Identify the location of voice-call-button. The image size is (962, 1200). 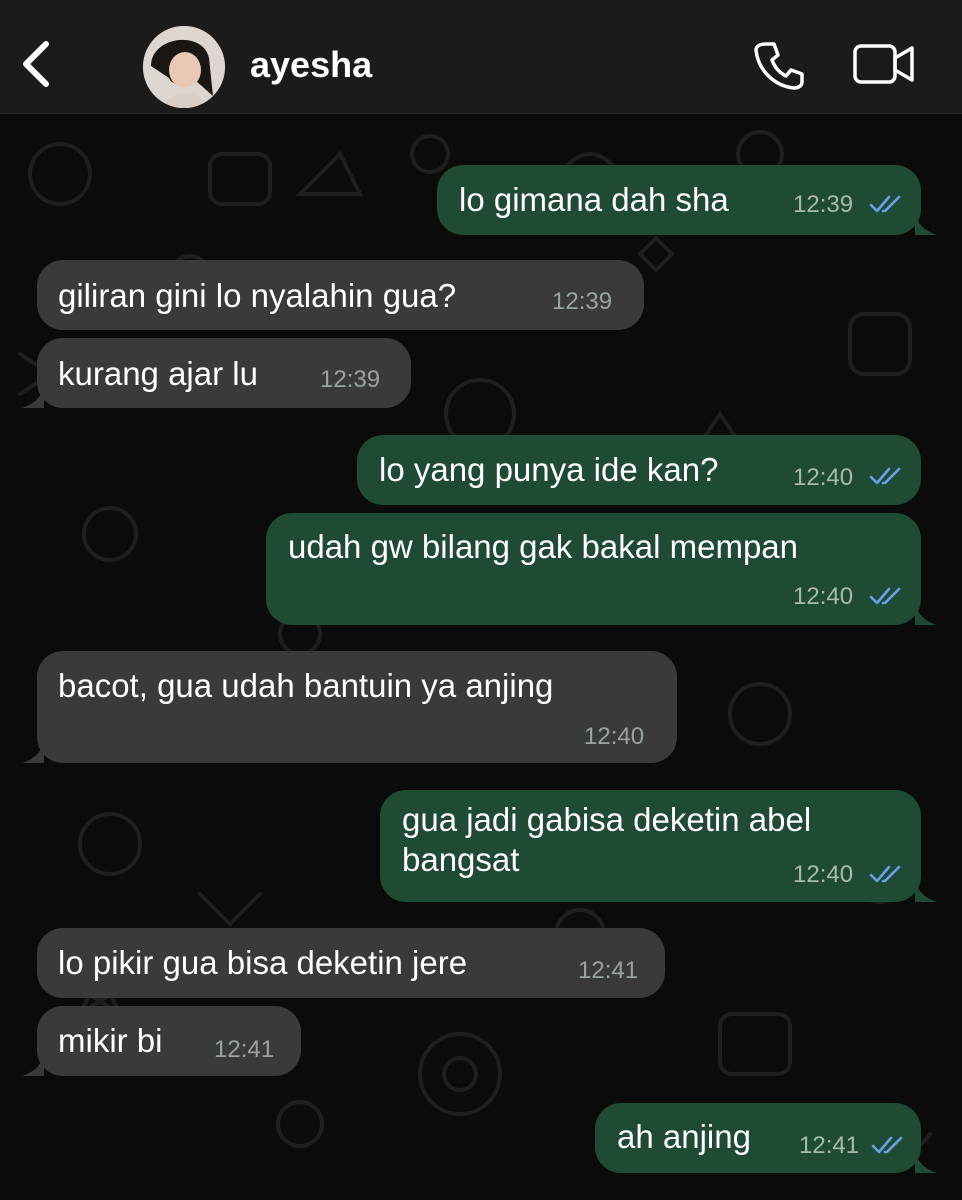
(779, 65).